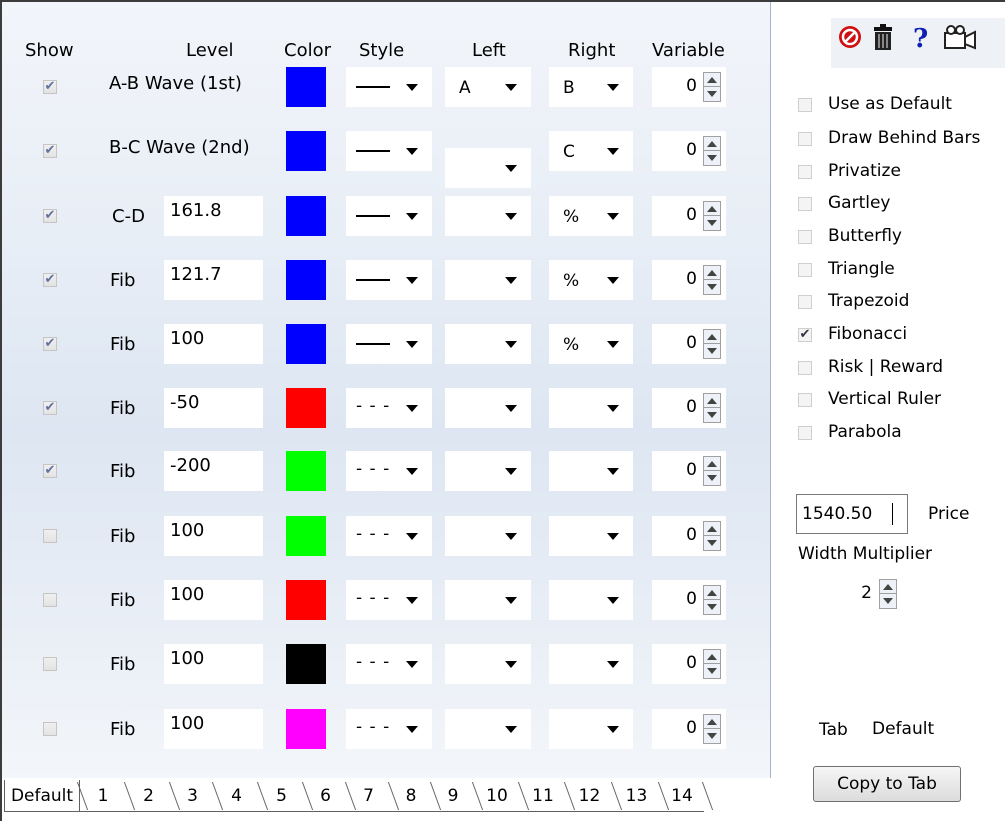 This screenshot has height=821, width=1005. Describe the element at coordinates (236, 796) in the screenshot. I see `tab-4: 4` at that location.